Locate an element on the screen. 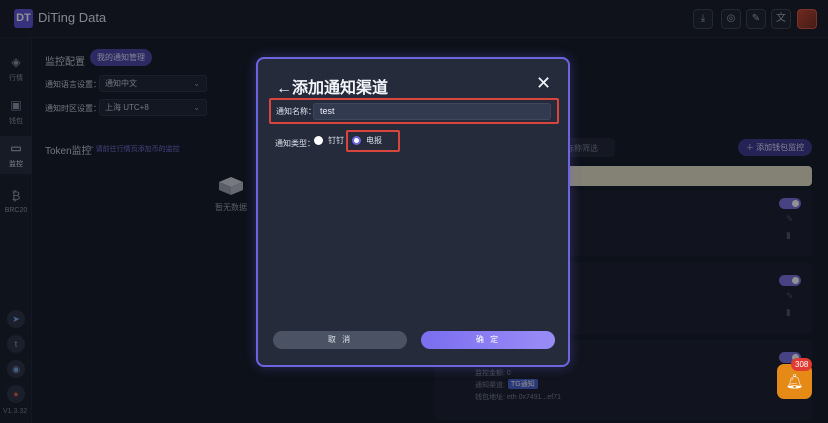  radio-telegram: 电报 is located at coordinates (367, 142).